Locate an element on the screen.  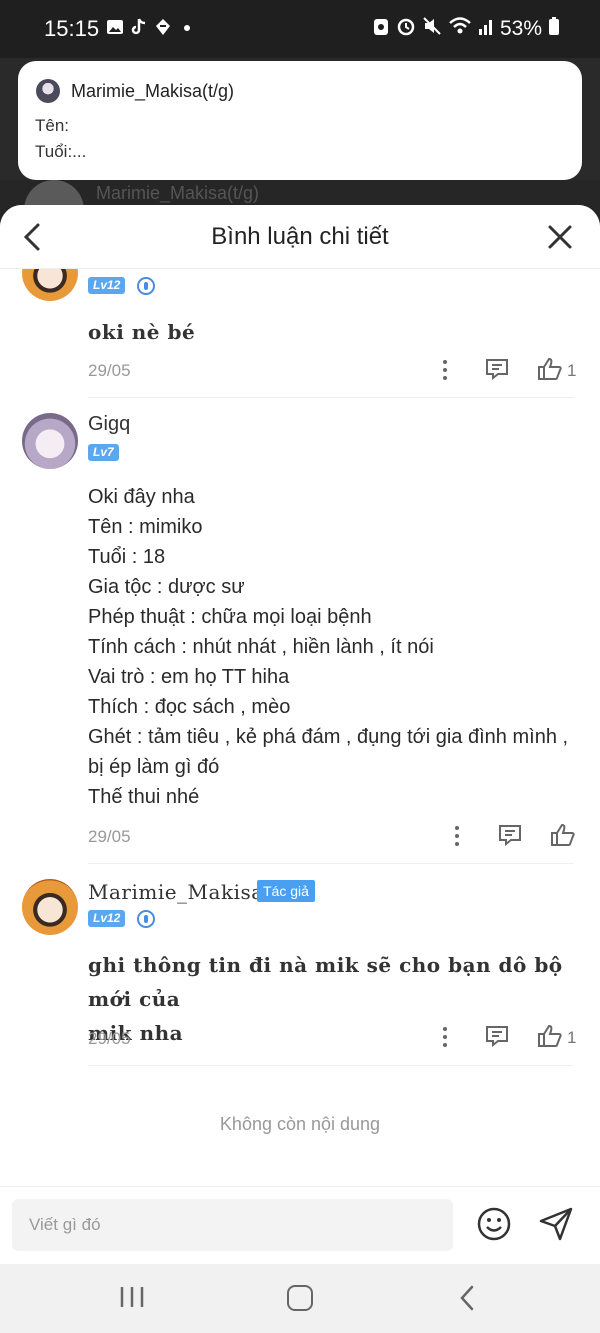
background-name: Marimie_Makisa(t/g) is located at coordinates (178, 193).